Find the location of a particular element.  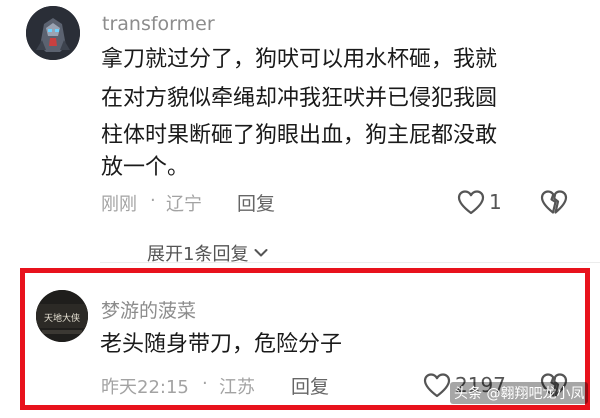

calligraphy-avatar-image: 天地大侠 is located at coordinates (62, 316).